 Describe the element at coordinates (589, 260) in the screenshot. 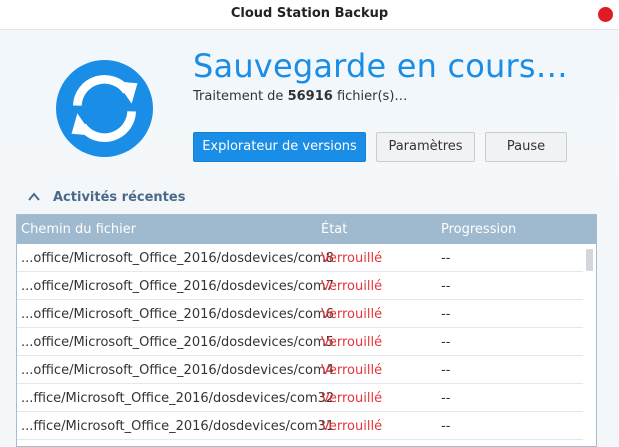

I see `scrollbar-thumb` at that location.